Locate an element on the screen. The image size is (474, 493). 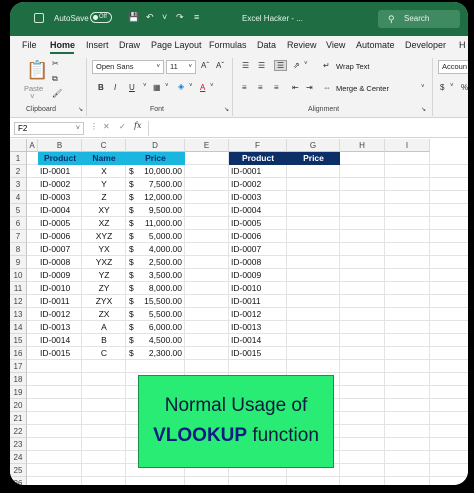
row-header-10: 10 is located at coordinates (18, 275).